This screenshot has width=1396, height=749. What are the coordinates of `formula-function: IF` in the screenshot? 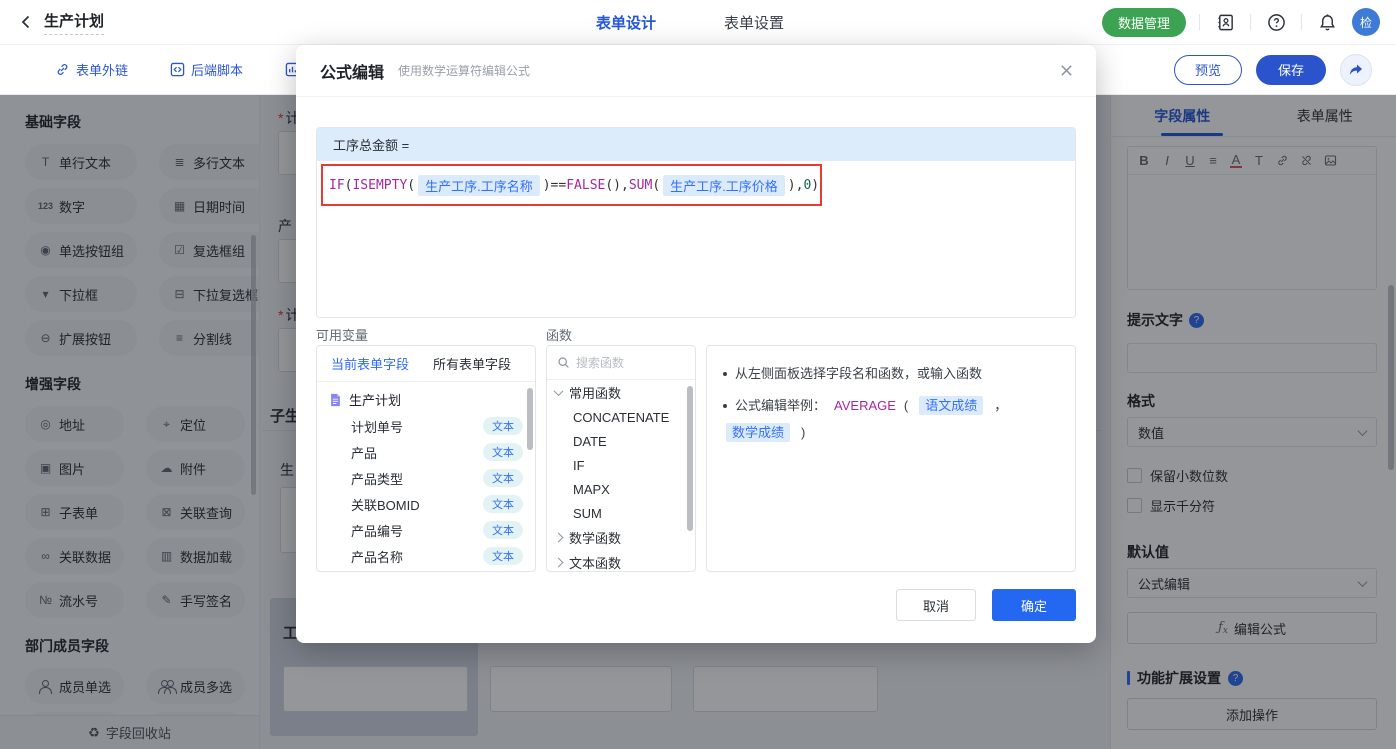 It's located at (337, 185).